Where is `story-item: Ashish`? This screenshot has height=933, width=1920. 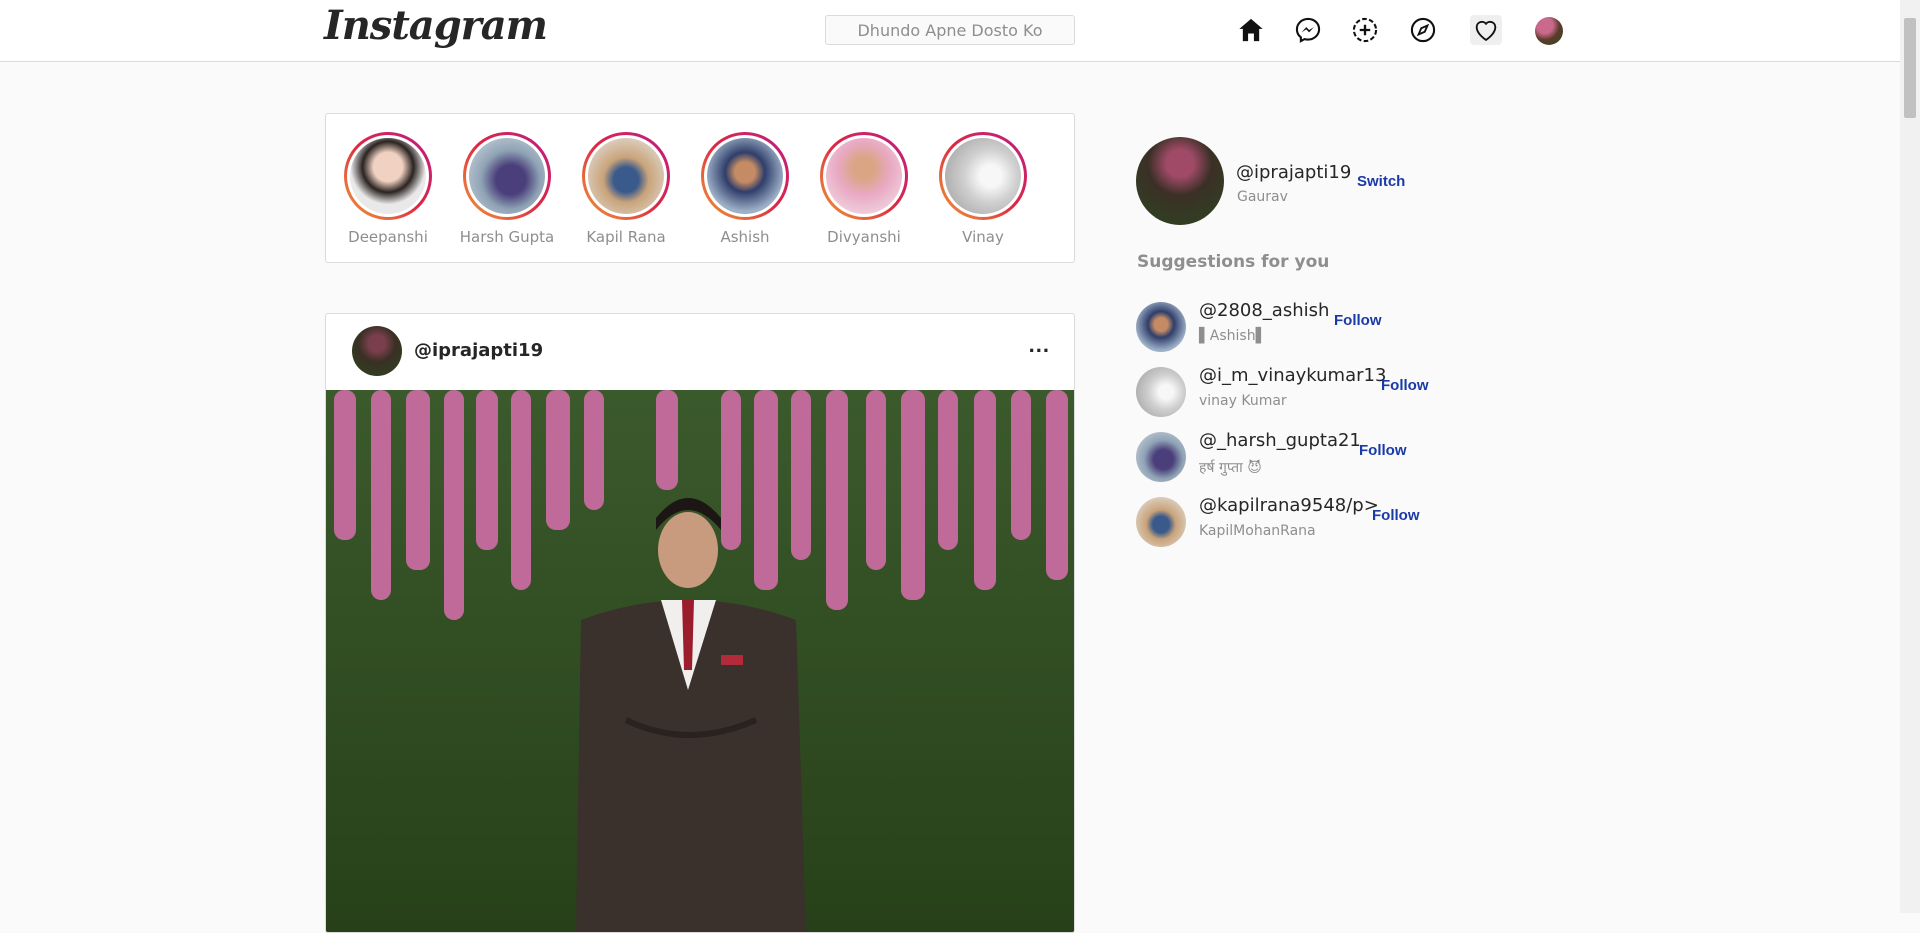 story-item: Ashish is located at coordinates (745, 189).